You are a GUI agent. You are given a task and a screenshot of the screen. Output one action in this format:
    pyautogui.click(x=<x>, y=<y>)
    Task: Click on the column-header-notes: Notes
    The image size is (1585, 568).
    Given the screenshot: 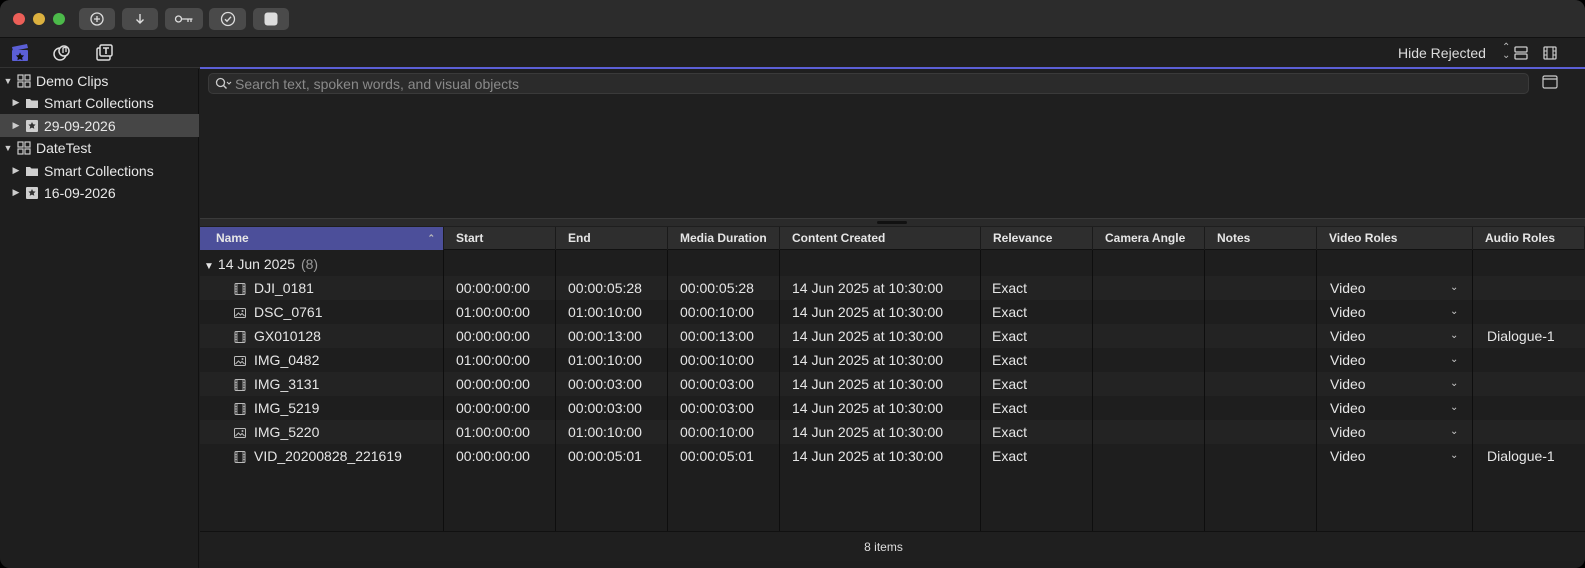 What is the action you would take?
    pyautogui.click(x=1261, y=238)
    